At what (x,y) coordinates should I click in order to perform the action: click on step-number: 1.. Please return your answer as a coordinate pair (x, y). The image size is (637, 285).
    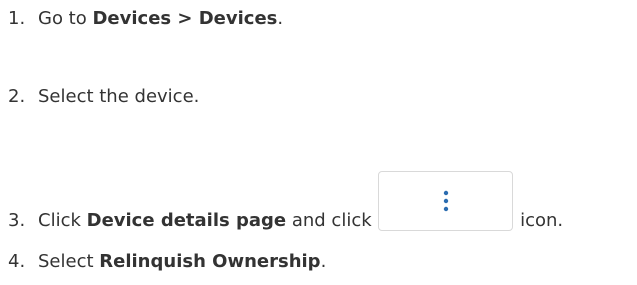
    Looking at the image, I should click on (17, 18).